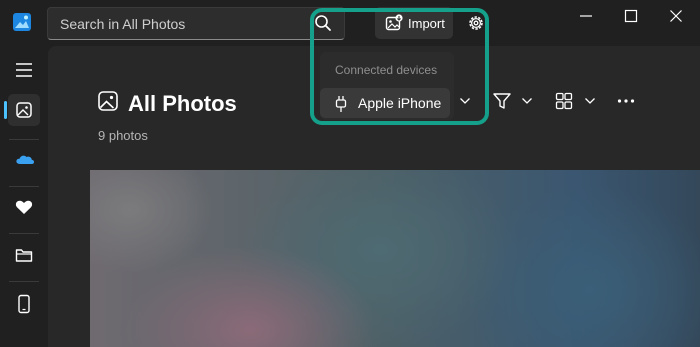 The image size is (700, 347). I want to click on phone-icon, so click(24, 304).